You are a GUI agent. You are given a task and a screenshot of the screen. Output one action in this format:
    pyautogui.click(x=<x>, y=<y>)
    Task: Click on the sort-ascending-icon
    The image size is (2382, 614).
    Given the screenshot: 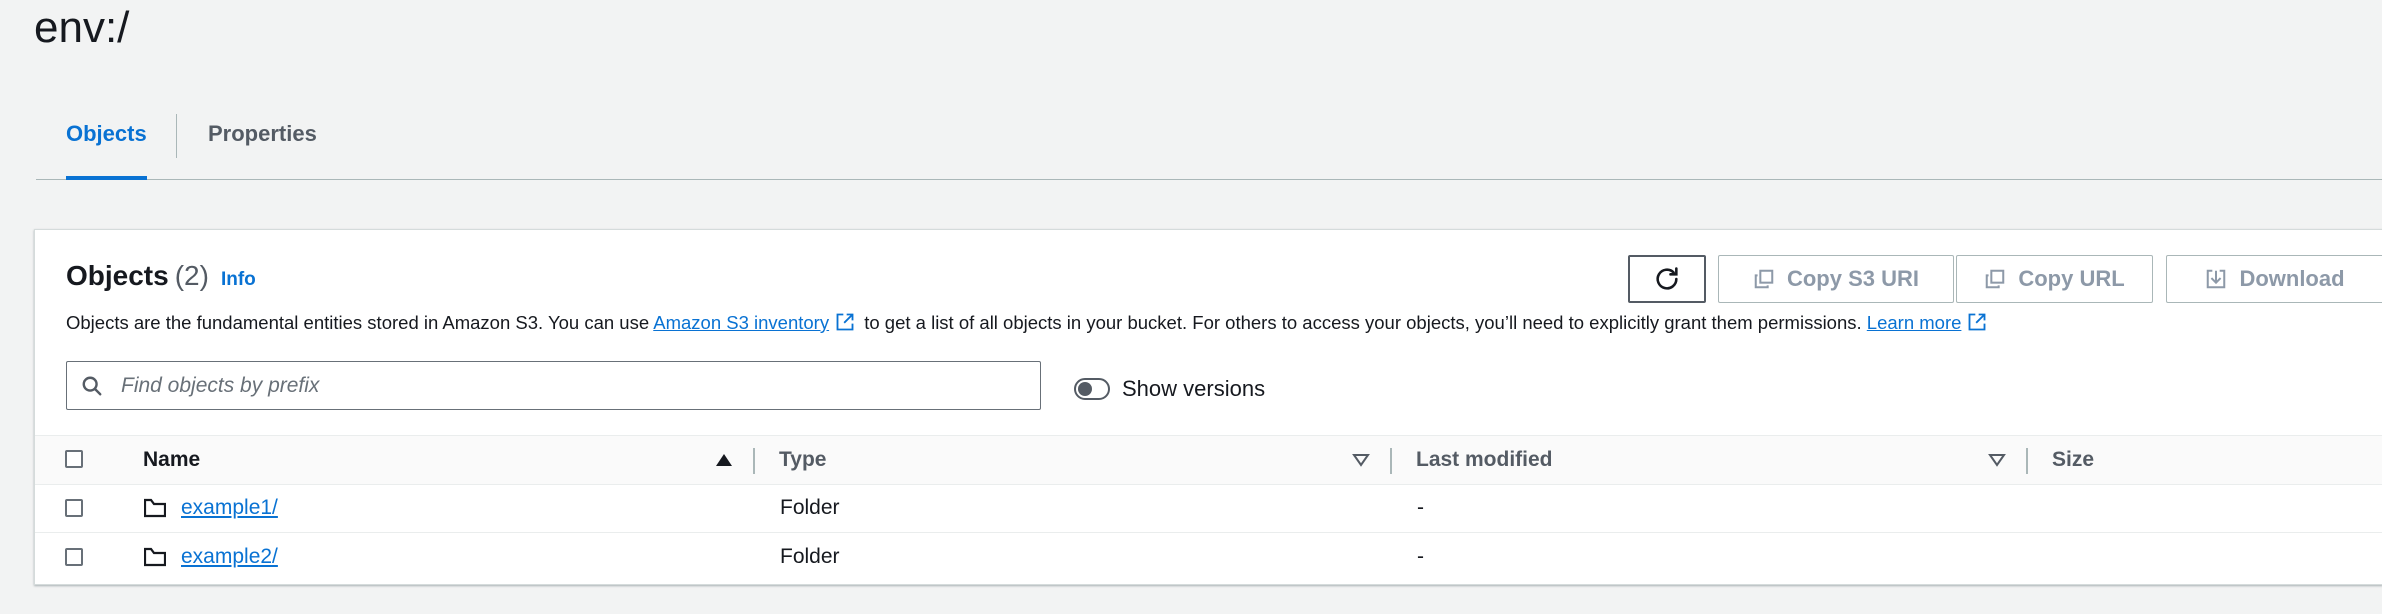 What is the action you would take?
    pyautogui.click(x=724, y=460)
    